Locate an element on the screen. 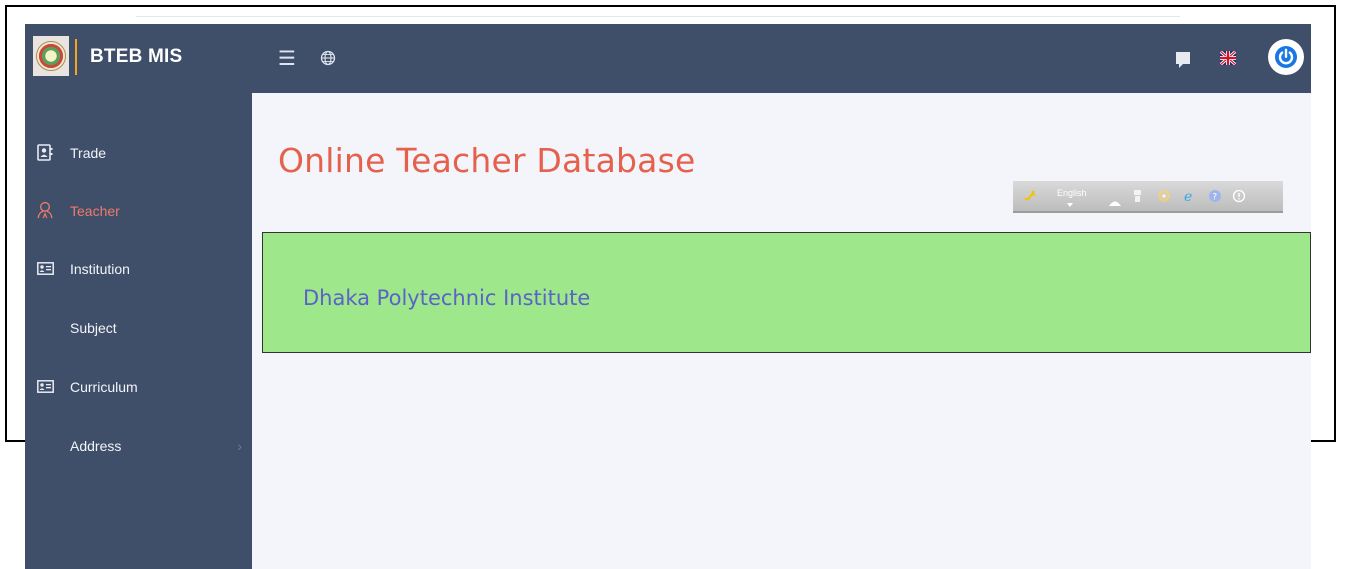 Image resolution: width=1346 pixels, height=569 pixels. contact-card-icon is located at coordinates (45, 152).